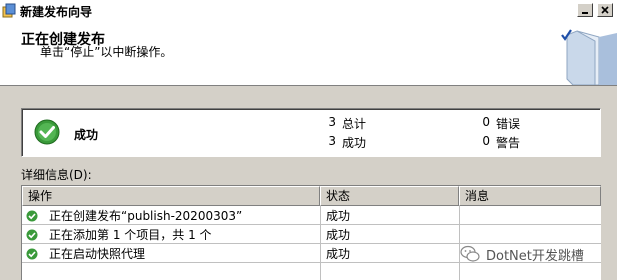 This screenshot has height=280, width=617. I want to click on close-button, so click(605, 10).